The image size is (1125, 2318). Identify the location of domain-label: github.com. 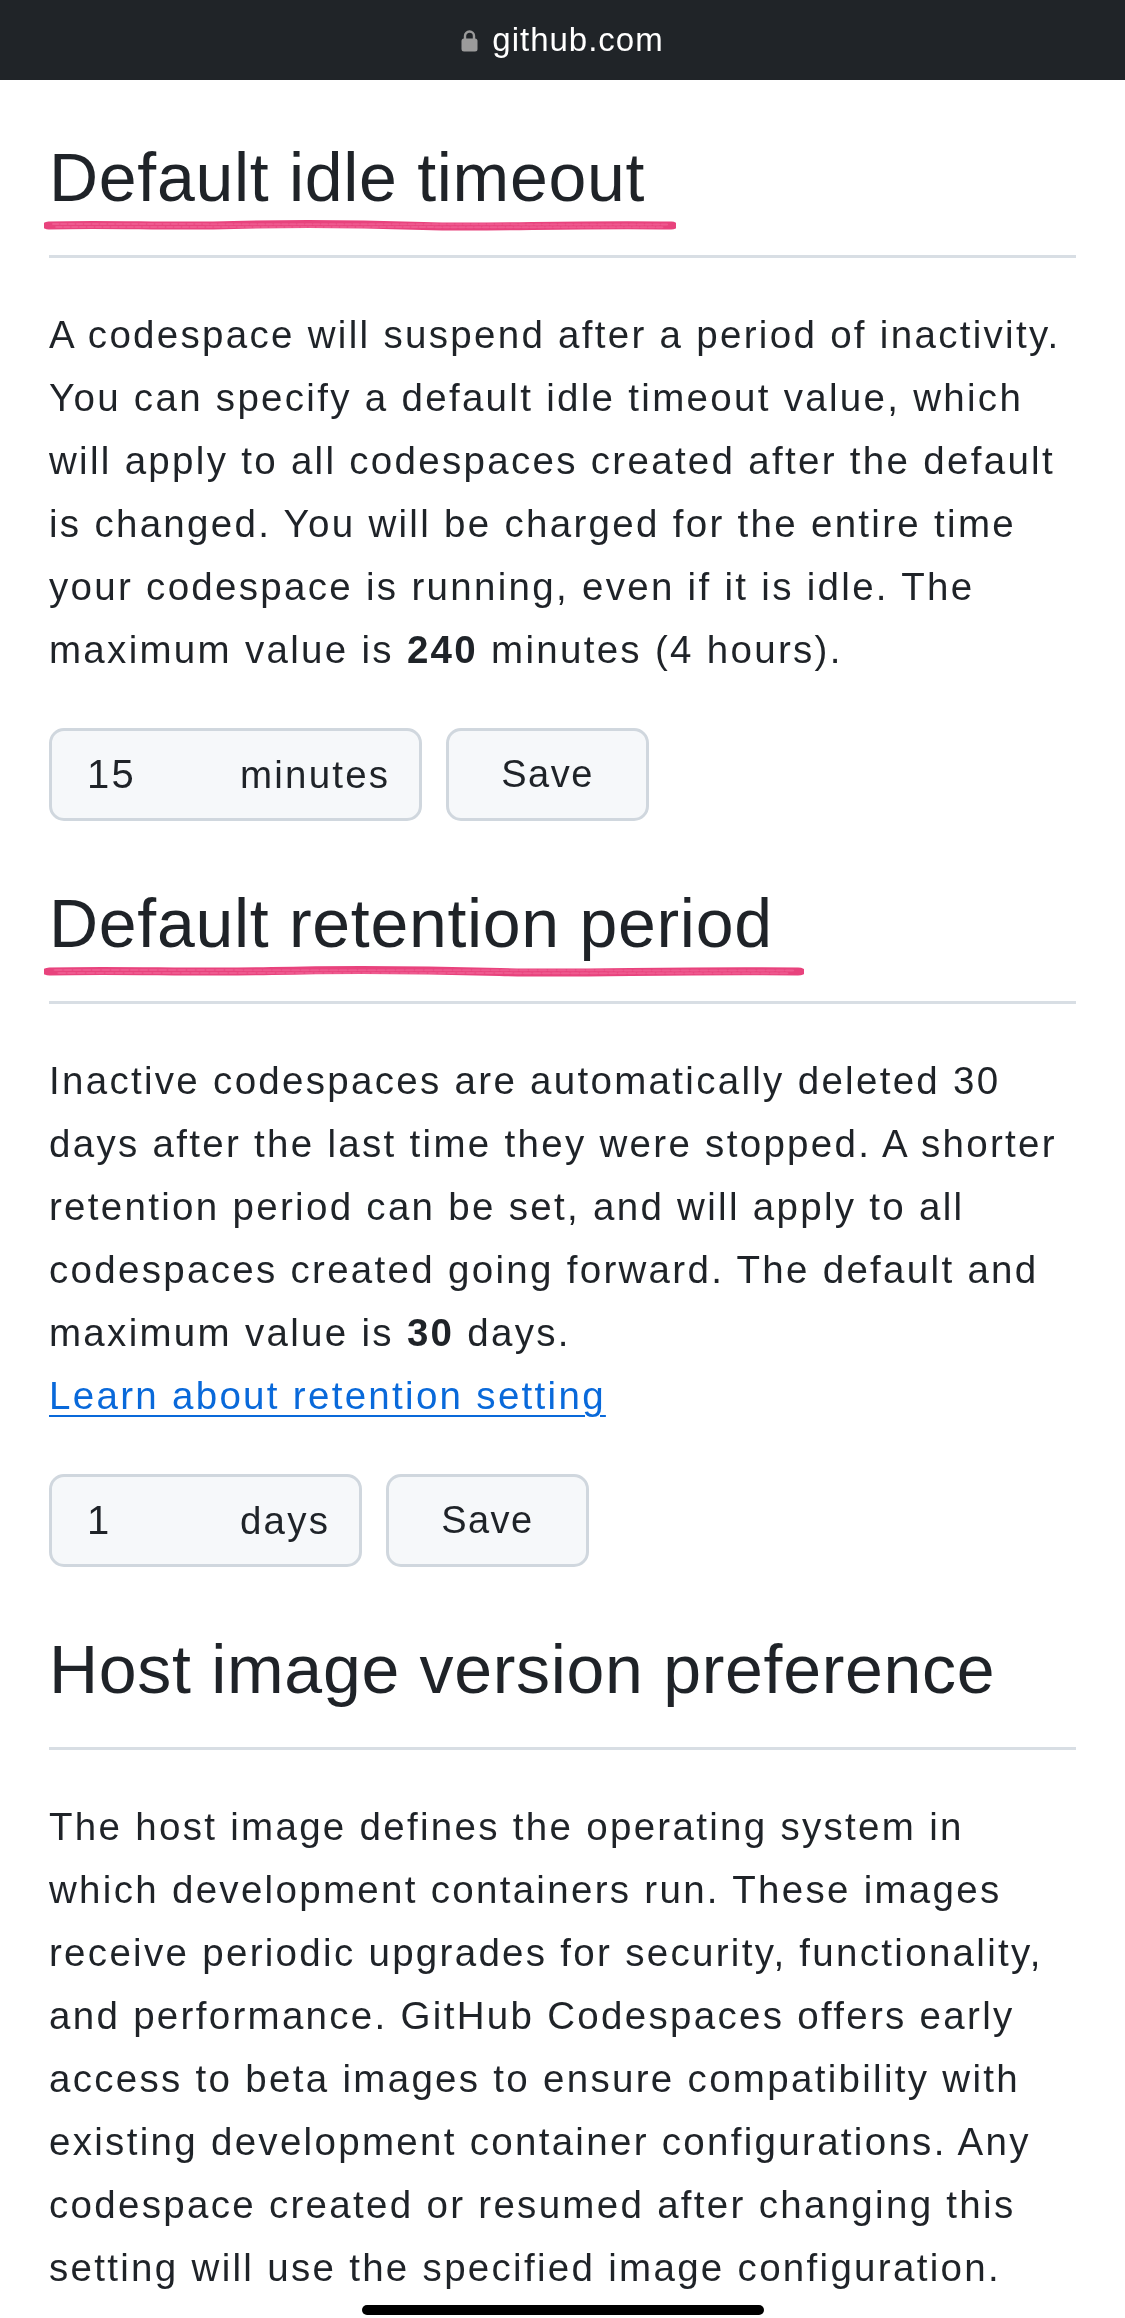
(578, 40).